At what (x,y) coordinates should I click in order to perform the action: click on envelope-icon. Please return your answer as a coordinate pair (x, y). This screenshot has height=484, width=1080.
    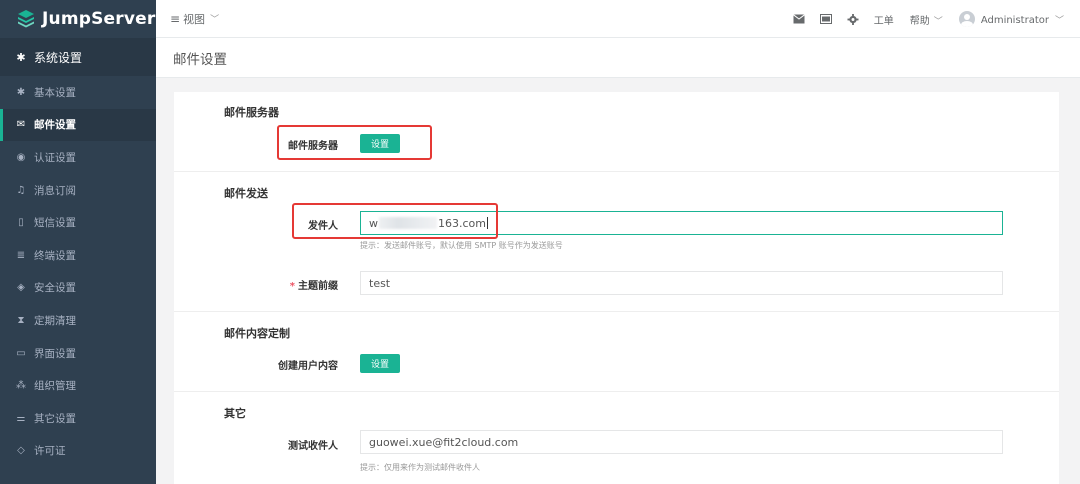
    Looking at the image, I should click on (798, 19).